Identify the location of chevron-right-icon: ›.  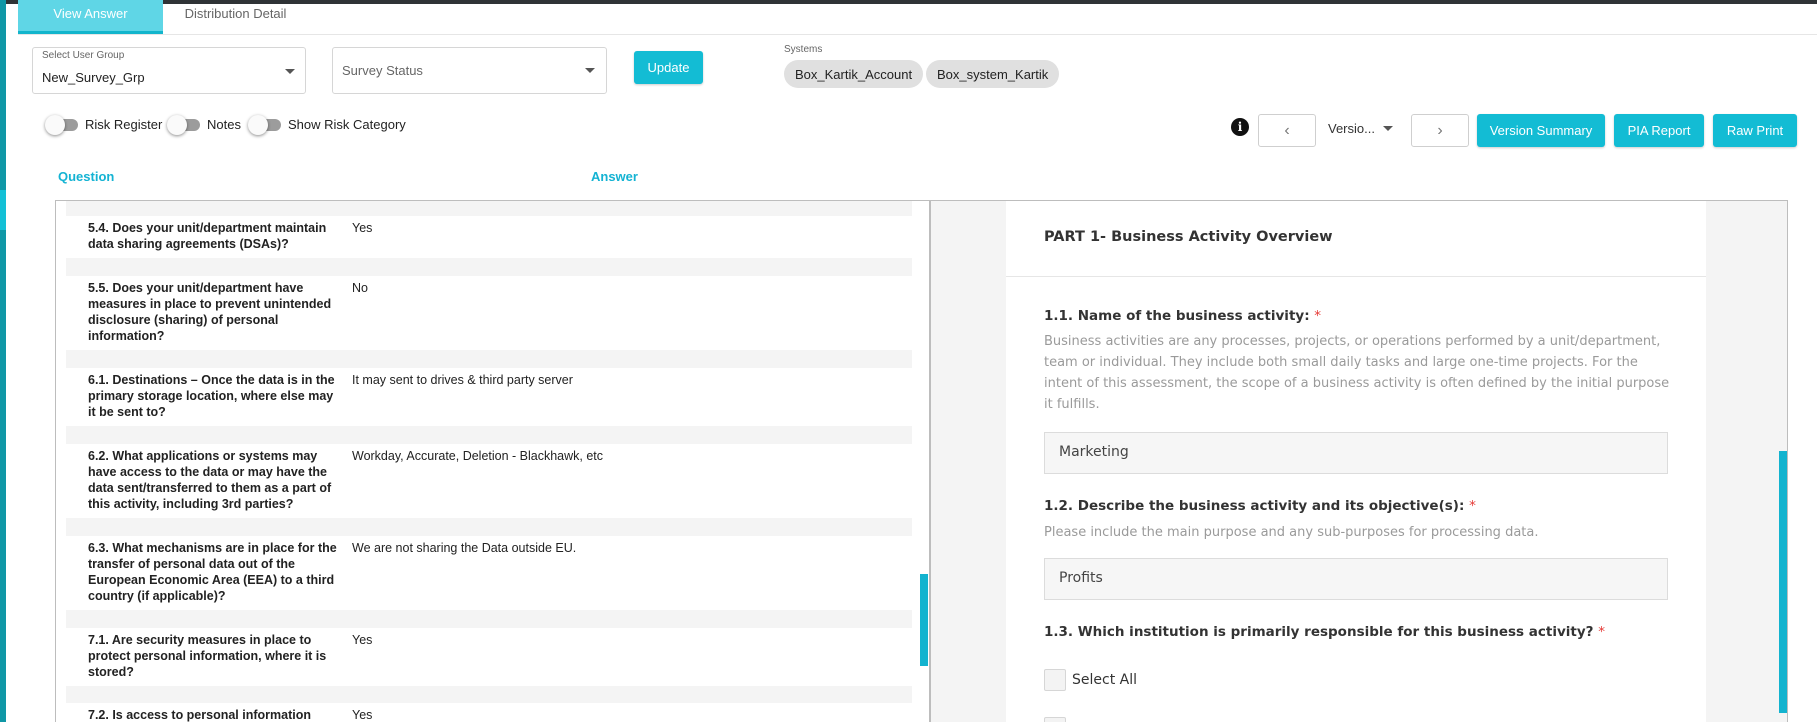
(1440, 130).